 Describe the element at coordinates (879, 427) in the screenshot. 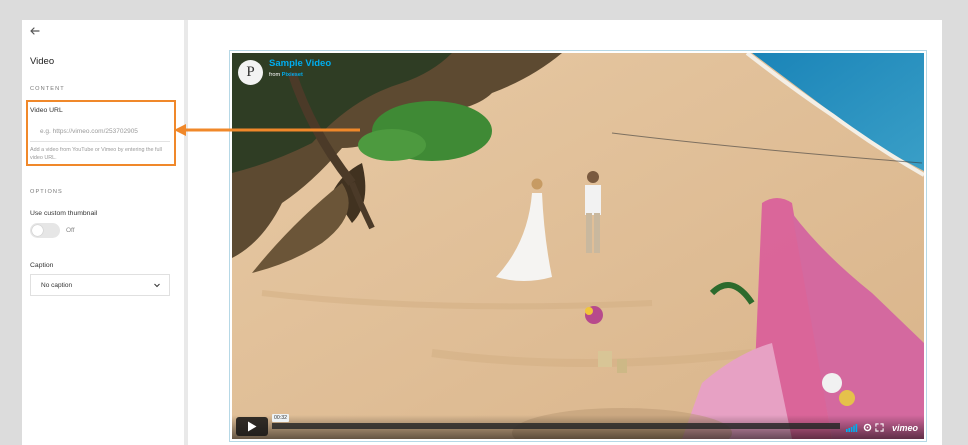

I see `fullscreen-icon` at that location.